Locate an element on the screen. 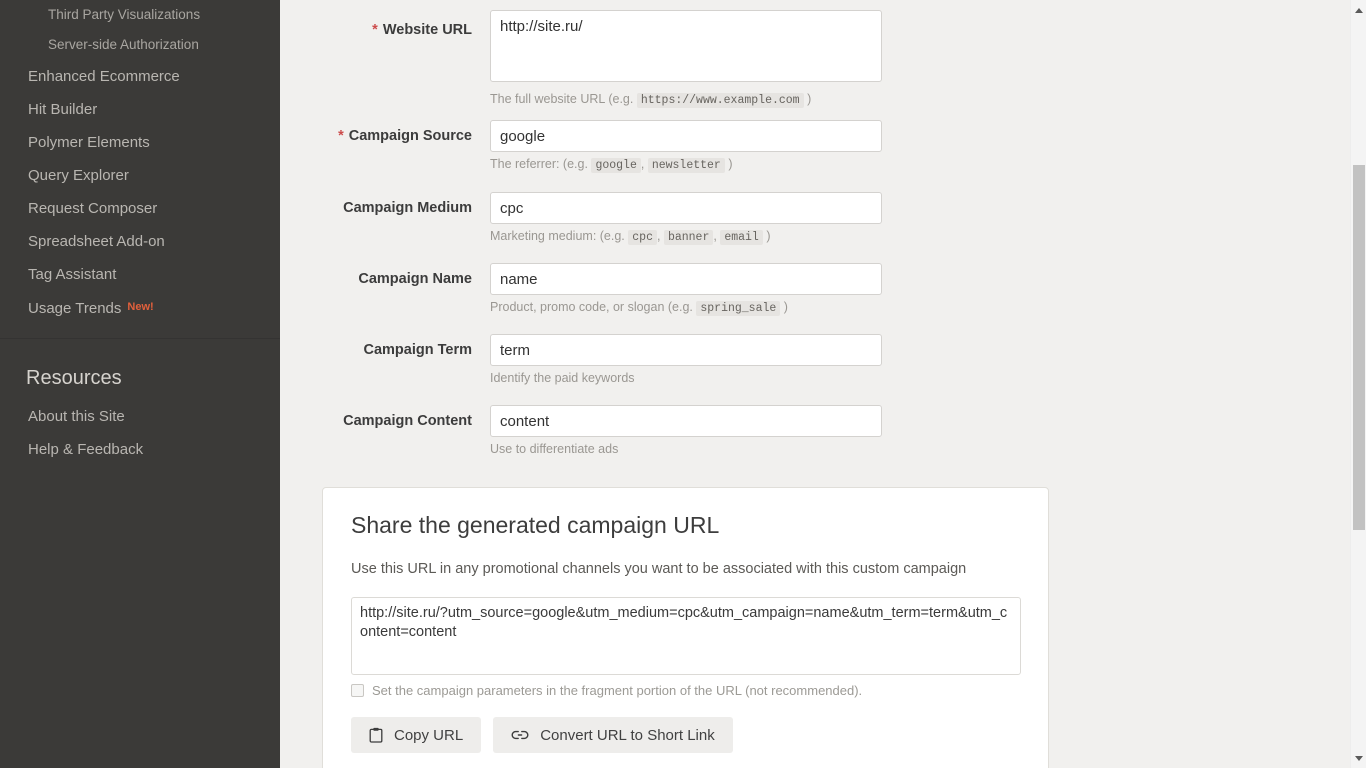 The width and height of the screenshot is (1366, 768). hint-code: newsletter is located at coordinates (686, 165).